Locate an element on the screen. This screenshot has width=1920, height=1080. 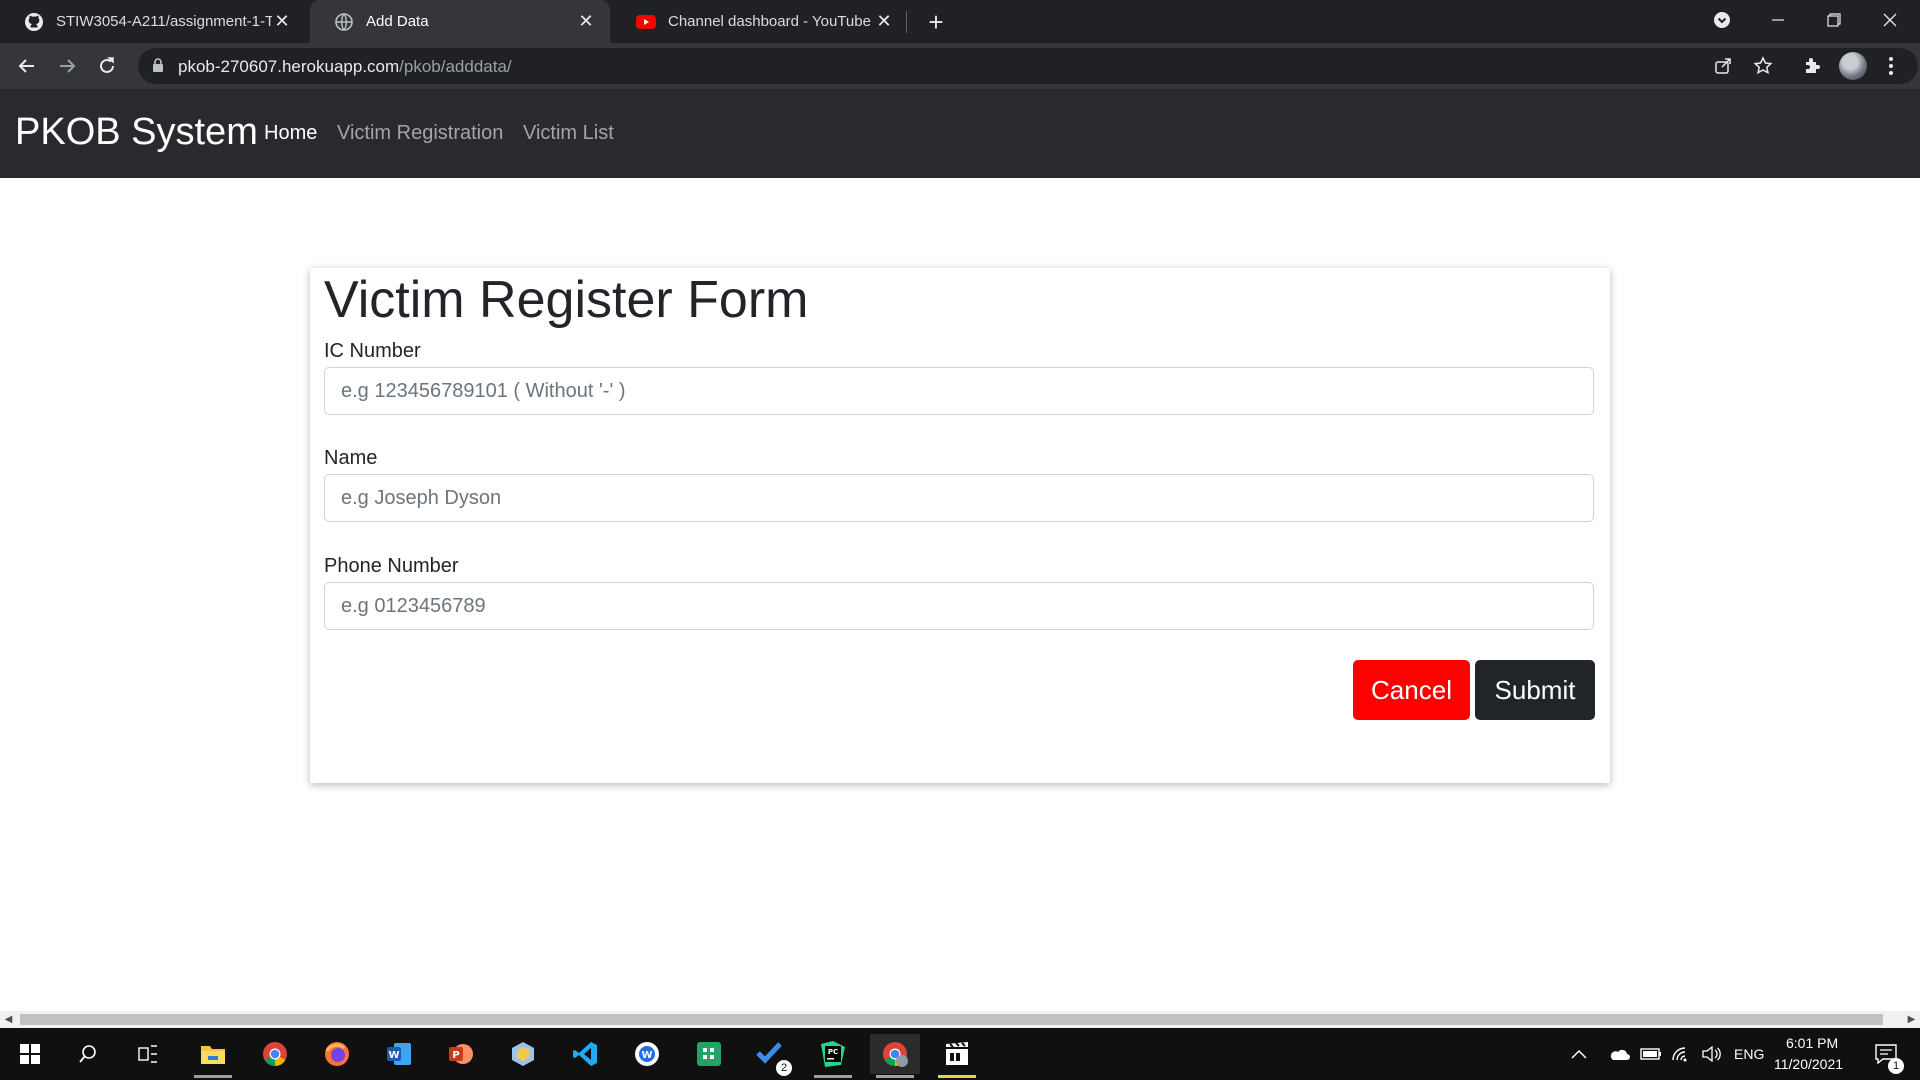
windows-taskbar: W P W 2 PC ENG 6:01 PM 11/20/2021 1 is located at coordinates (960, 1054).